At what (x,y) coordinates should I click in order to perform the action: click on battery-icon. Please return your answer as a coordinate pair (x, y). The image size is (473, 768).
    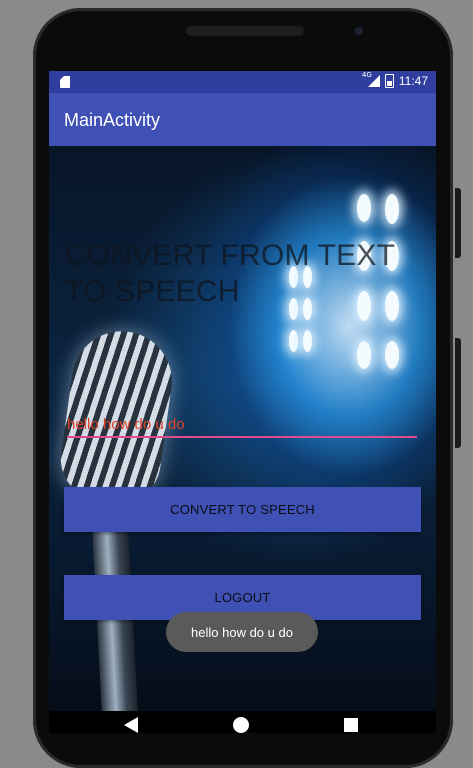
    Looking at the image, I should click on (389, 81).